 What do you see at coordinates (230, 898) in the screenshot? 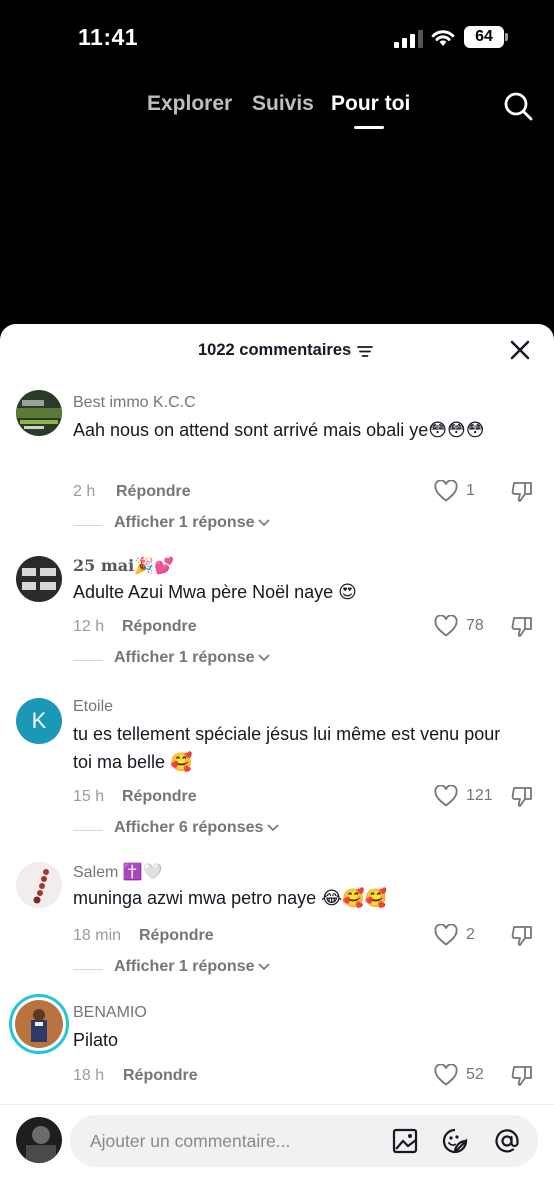
I see `comment-text: muninga azwi mwa petro naye 😂🥰🥰` at bounding box center [230, 898].